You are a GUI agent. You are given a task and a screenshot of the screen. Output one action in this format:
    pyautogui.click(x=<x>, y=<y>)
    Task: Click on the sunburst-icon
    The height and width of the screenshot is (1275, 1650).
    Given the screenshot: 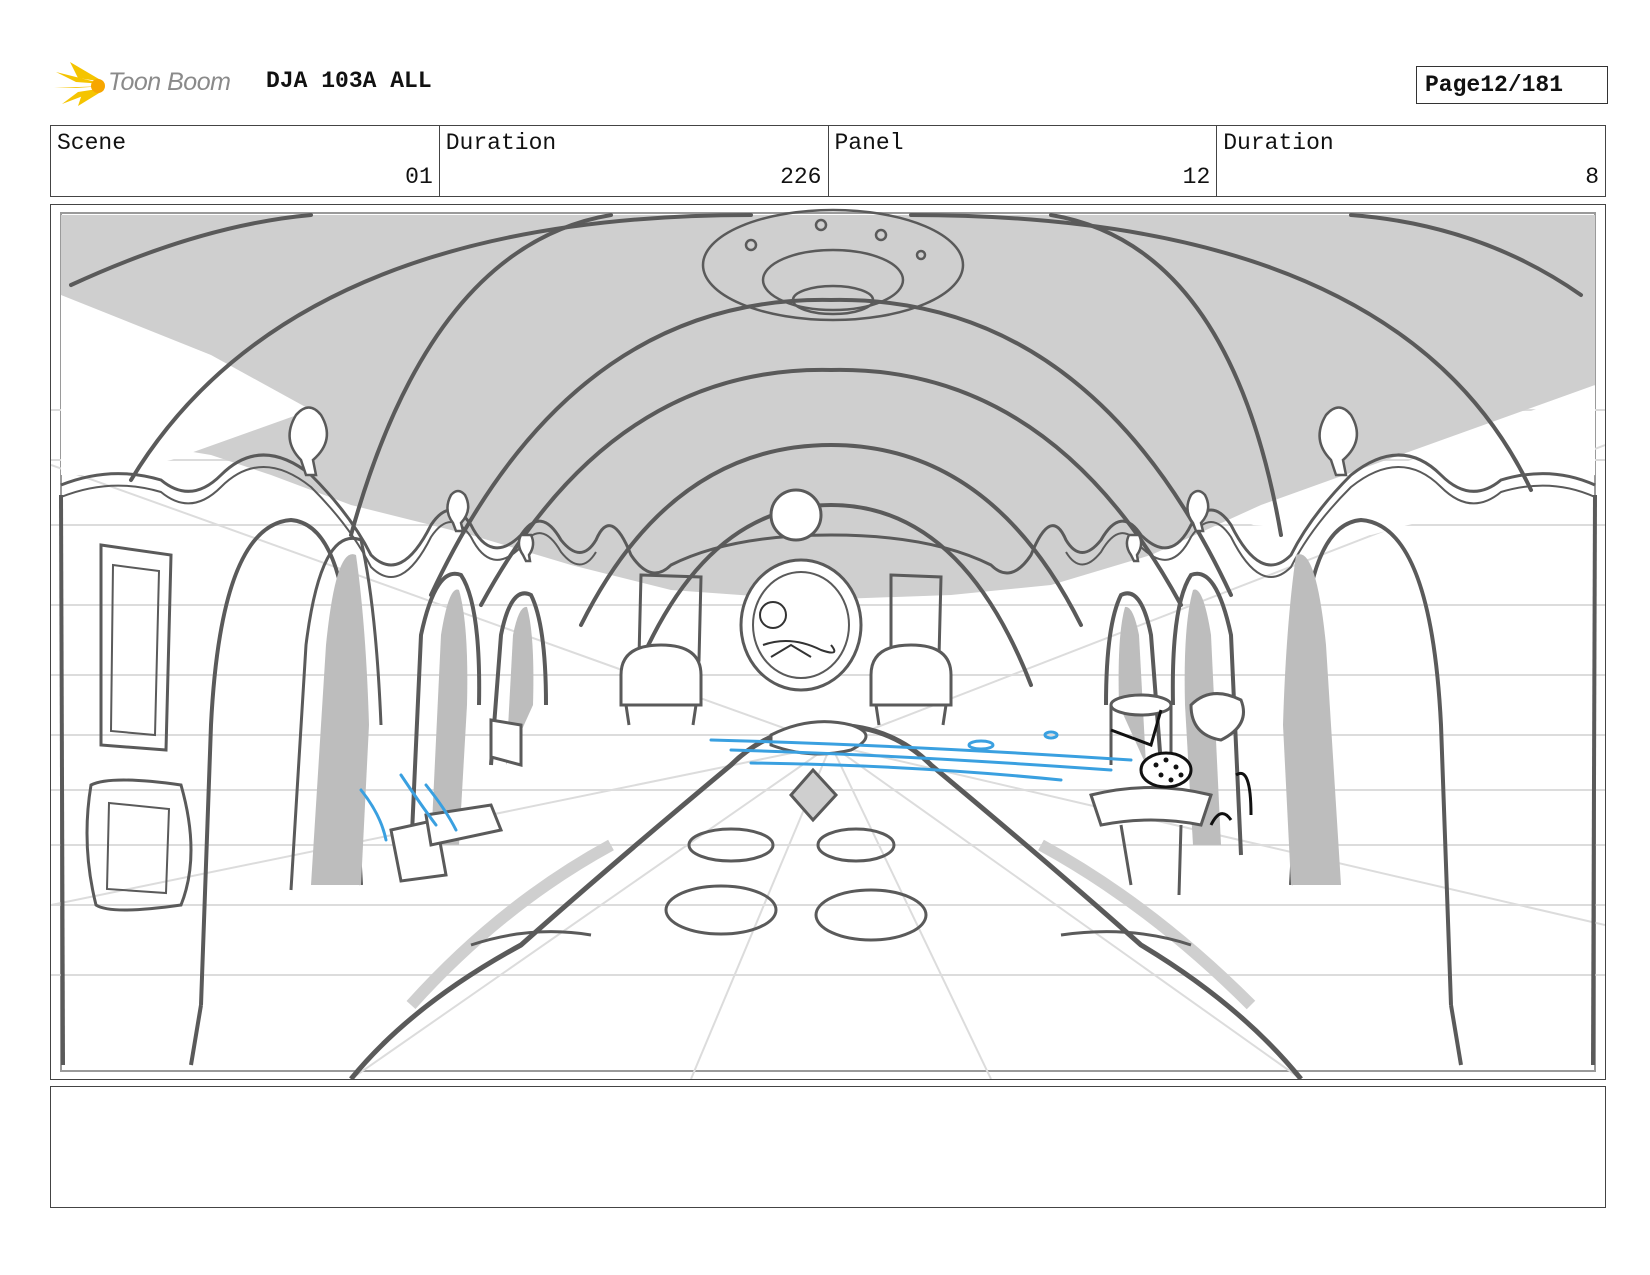 What is the action you would take?
    pyautogui.click(x=79, y=84)
    